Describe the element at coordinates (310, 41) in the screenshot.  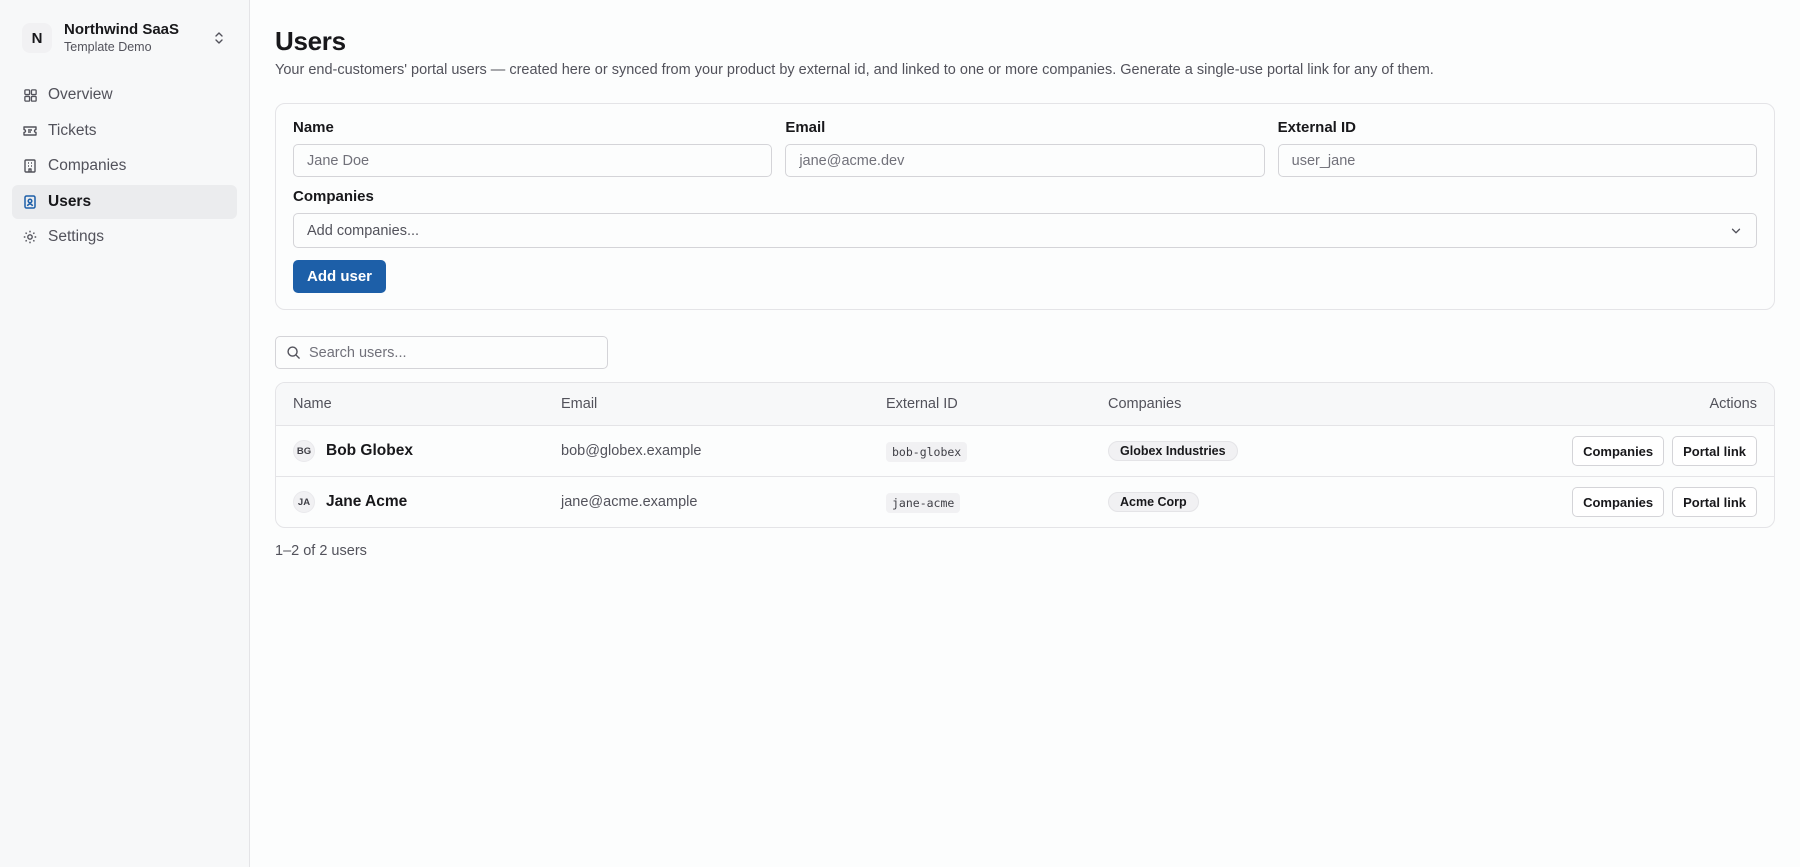
I see `page-title: Users` at that location.